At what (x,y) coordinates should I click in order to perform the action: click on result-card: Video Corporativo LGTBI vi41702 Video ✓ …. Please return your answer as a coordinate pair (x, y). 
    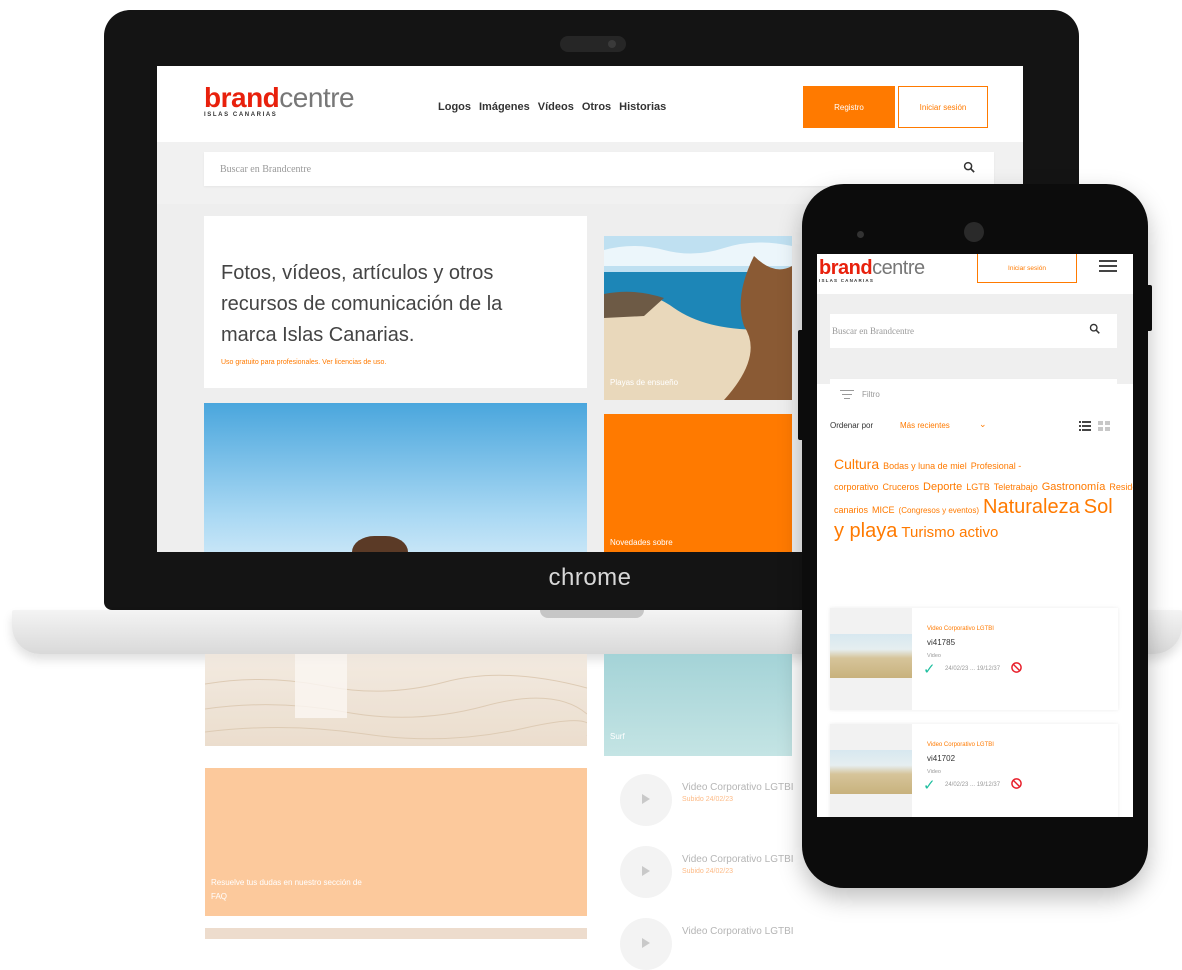
    Looking at the image, I should click on (974, 770).